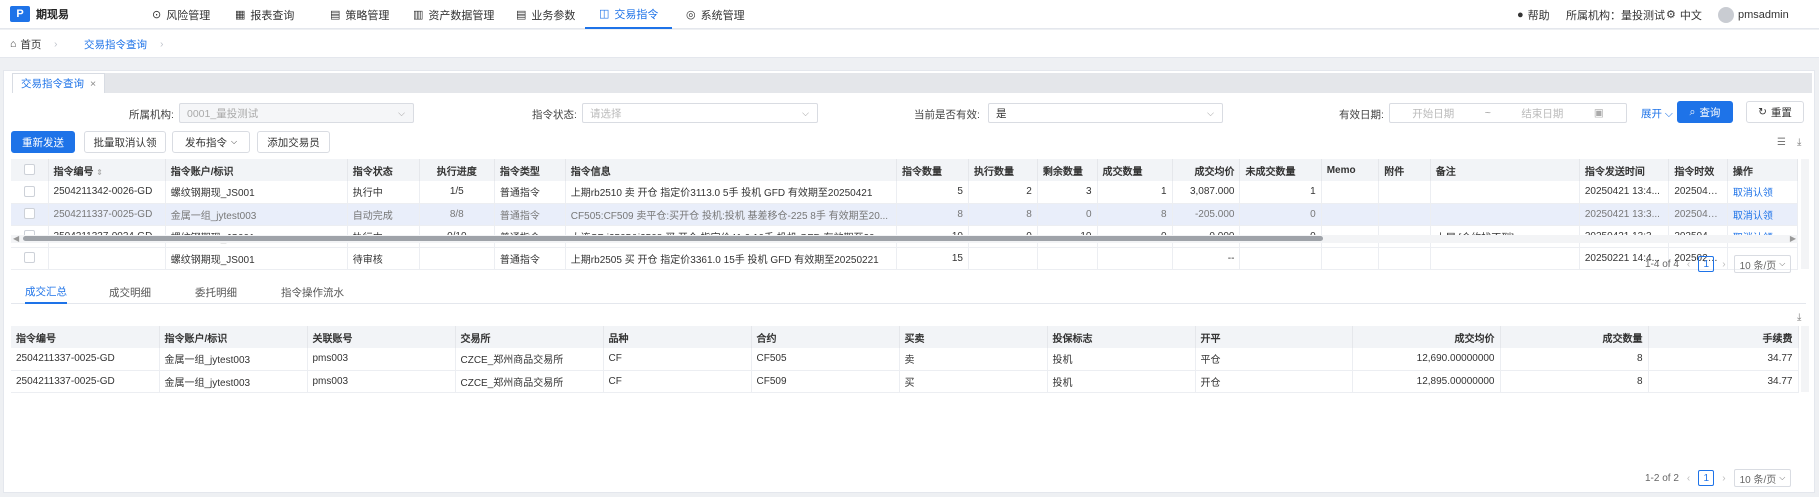  I want to click on column-header: 指令数量, so click(932, 170).